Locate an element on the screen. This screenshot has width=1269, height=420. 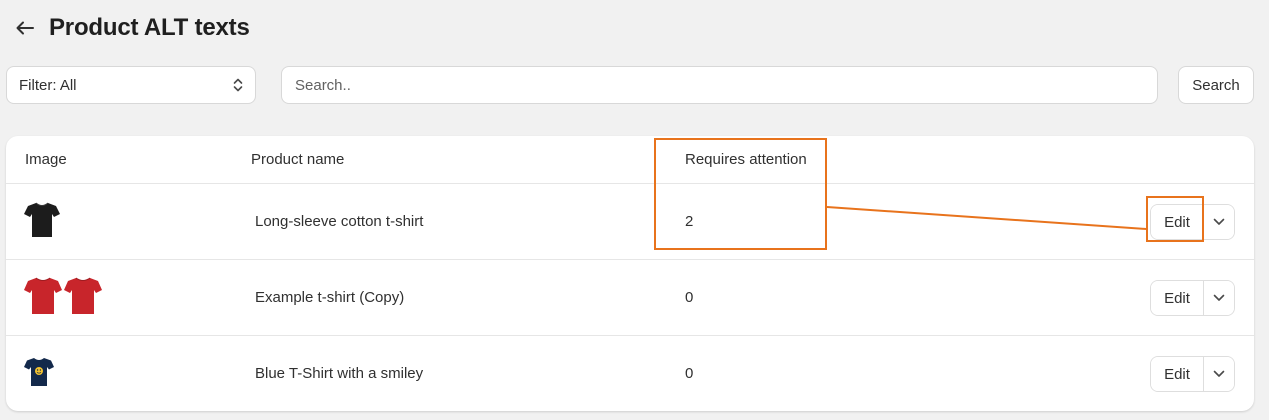
navy-smiley-tshirt-icon is located at coordinates (39, 372).